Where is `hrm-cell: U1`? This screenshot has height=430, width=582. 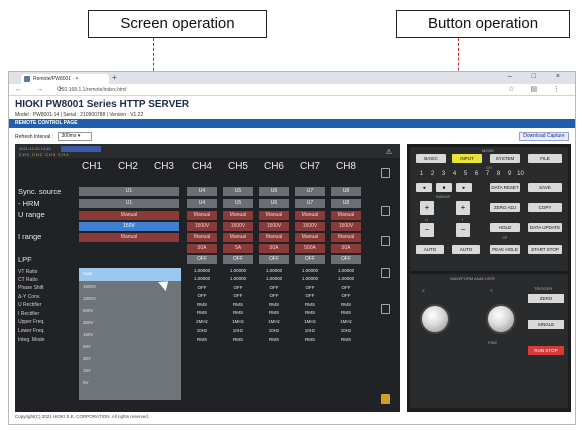
hrm-cell: U1 is located at coordinates (129, 203).